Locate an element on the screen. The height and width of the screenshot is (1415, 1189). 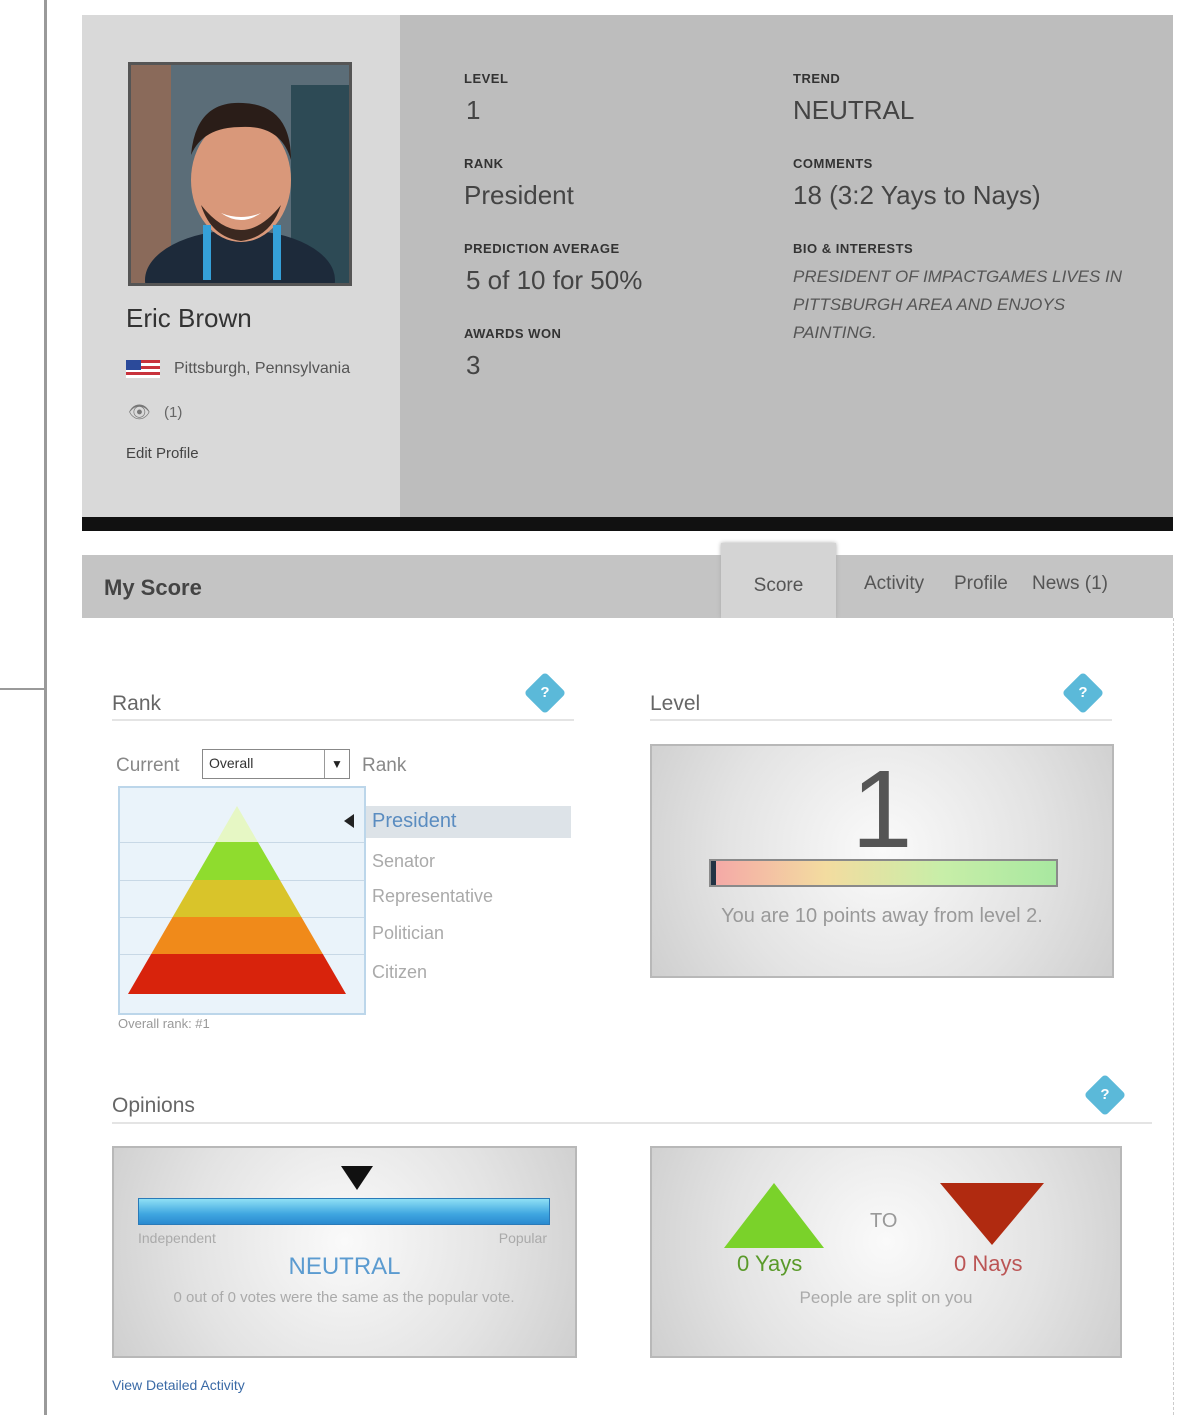
popularity-marker-icon is located at coordinates (357, 1178).